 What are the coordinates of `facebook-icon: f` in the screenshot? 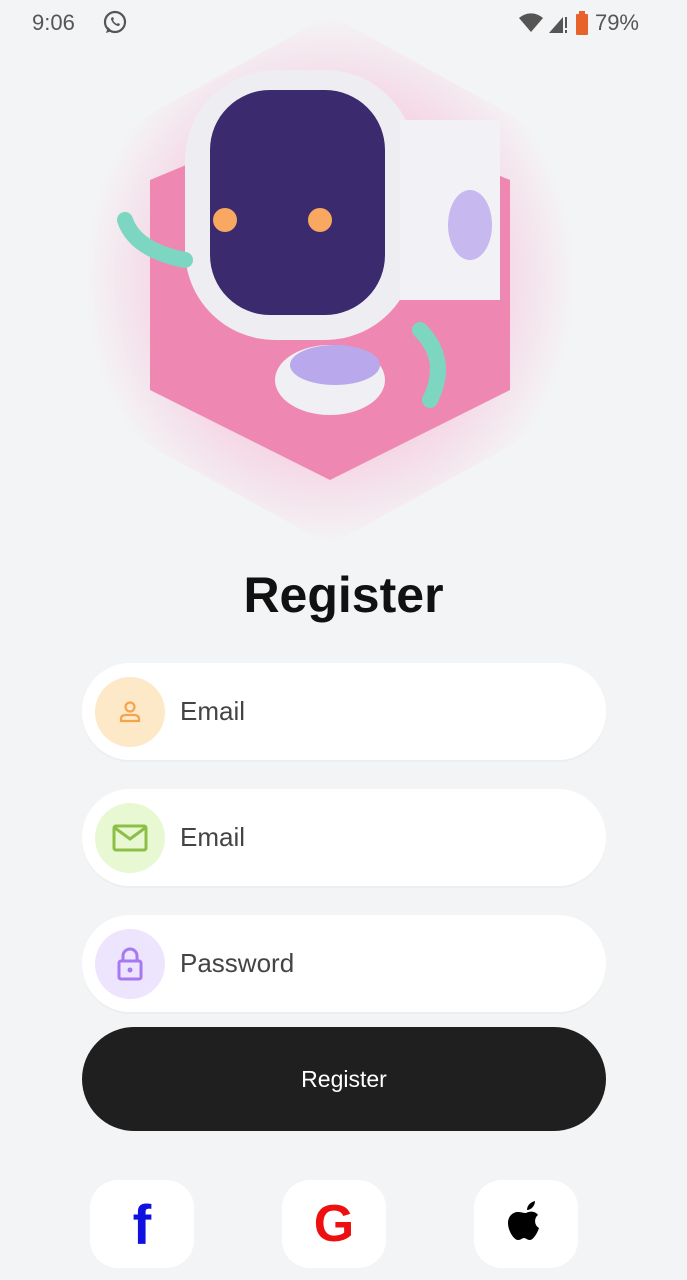 It's located at (142, 1224).